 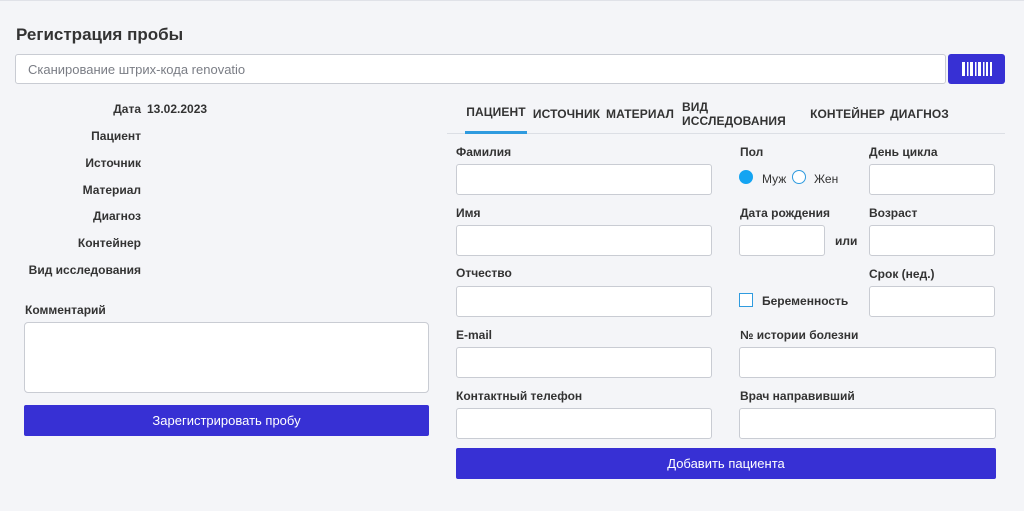 I want to click on sex-label: Пол, so click(x=752, y=152).